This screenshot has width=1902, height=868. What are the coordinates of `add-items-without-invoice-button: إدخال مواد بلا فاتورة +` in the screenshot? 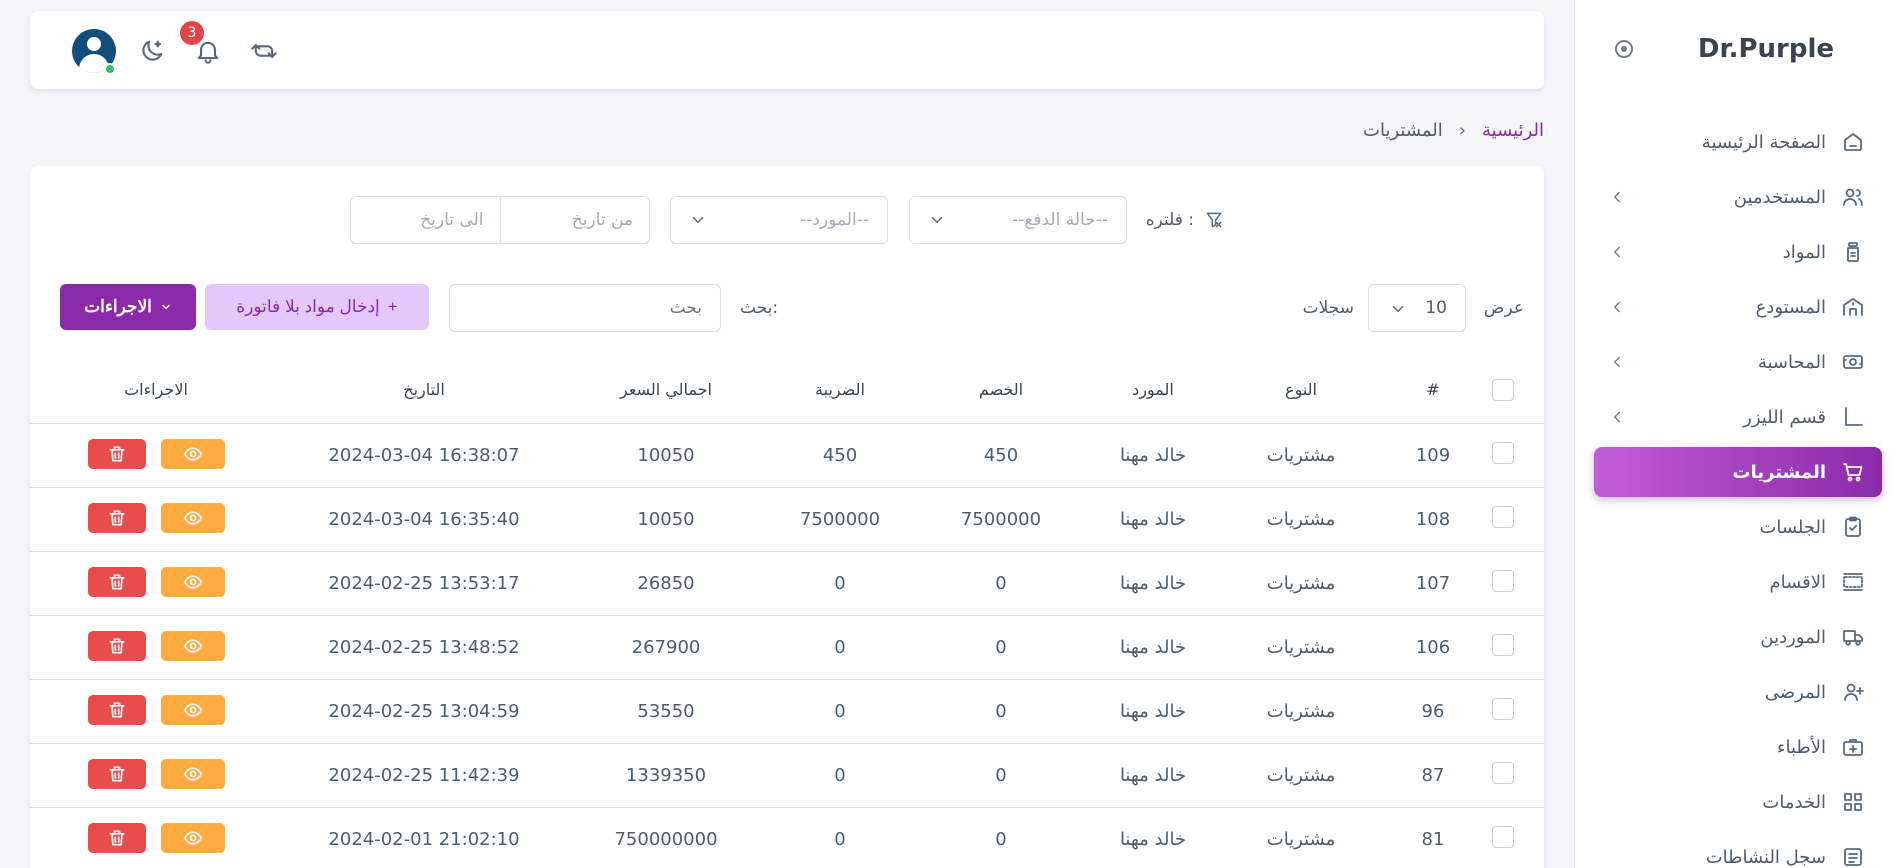 It's located at (317, 307).